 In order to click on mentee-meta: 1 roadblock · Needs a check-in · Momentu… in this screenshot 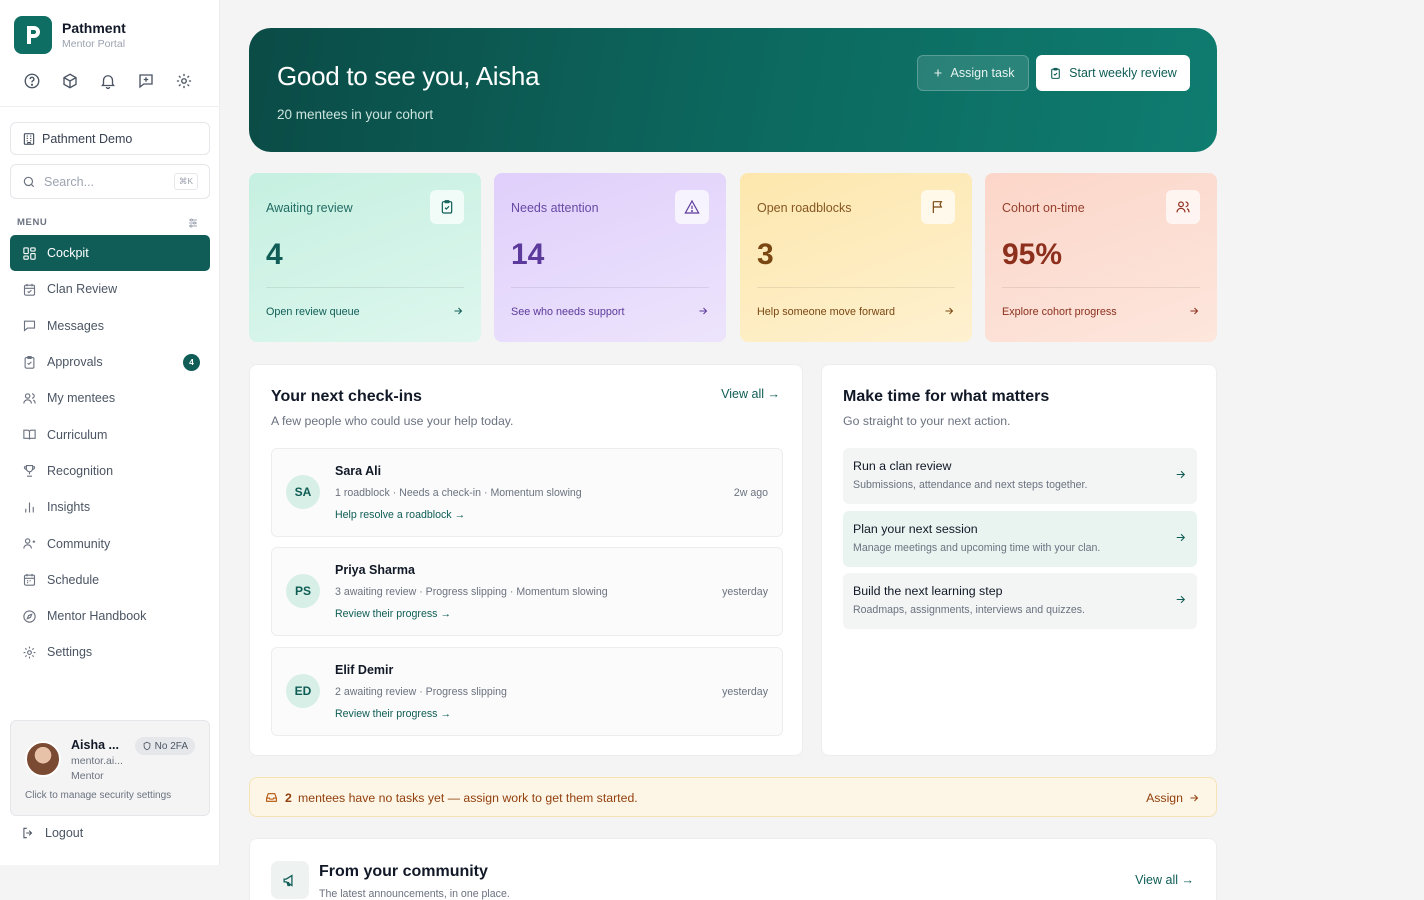, I will do `click(458, 493)`.